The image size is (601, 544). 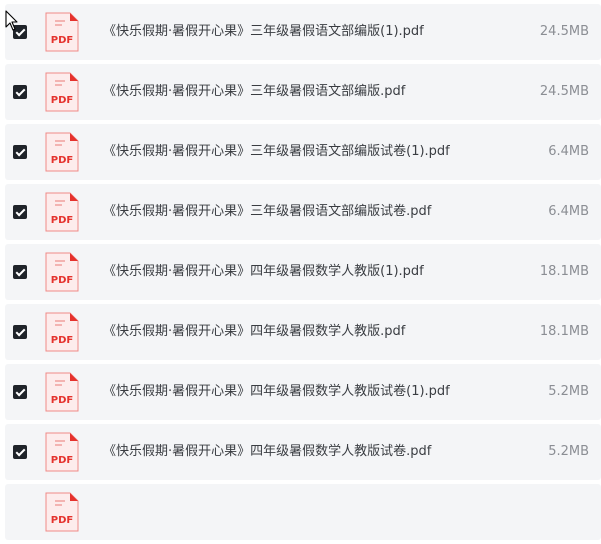 I want to click on list-item: PDF 《快乐假期·暑假开心果》四年级暑假数学人教版(1).pdf 18.1MB, so click(x=303, y=272).